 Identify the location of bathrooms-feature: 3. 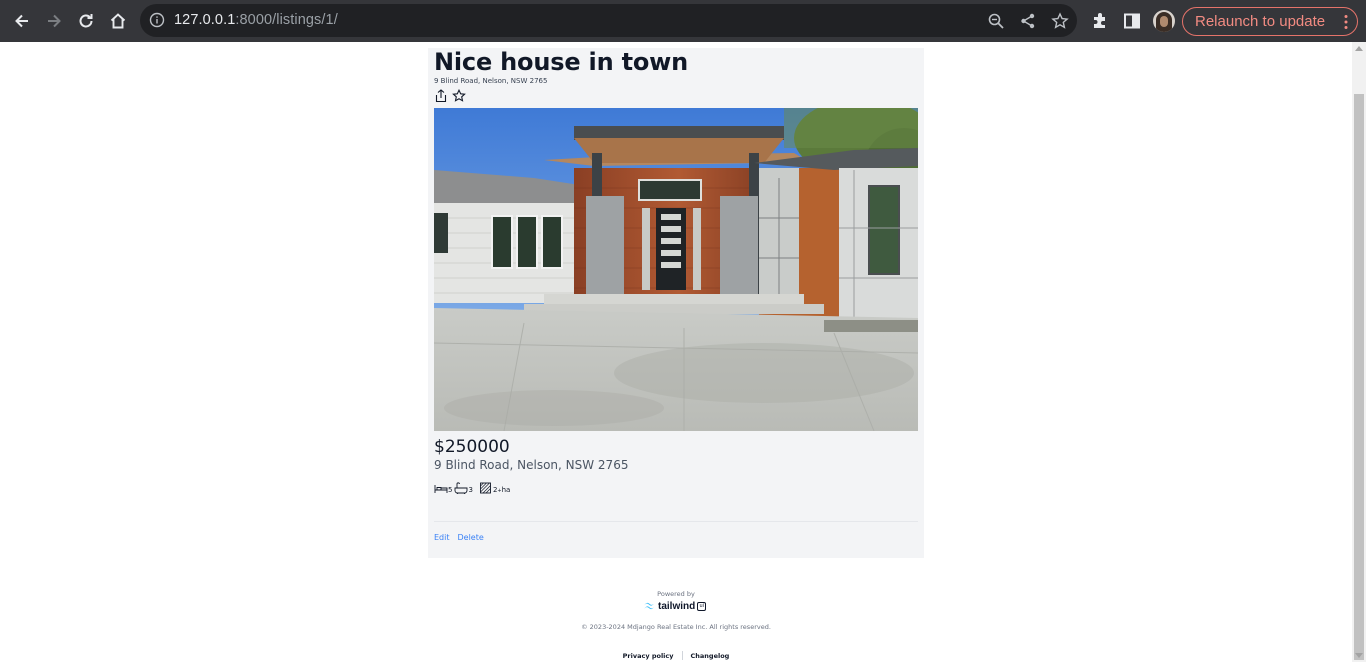
(463, 488).